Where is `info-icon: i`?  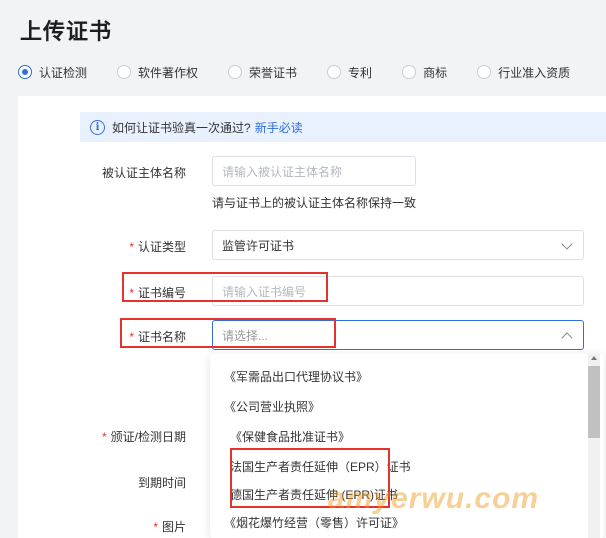
info-icon: i is located at coordinates (97, 127).